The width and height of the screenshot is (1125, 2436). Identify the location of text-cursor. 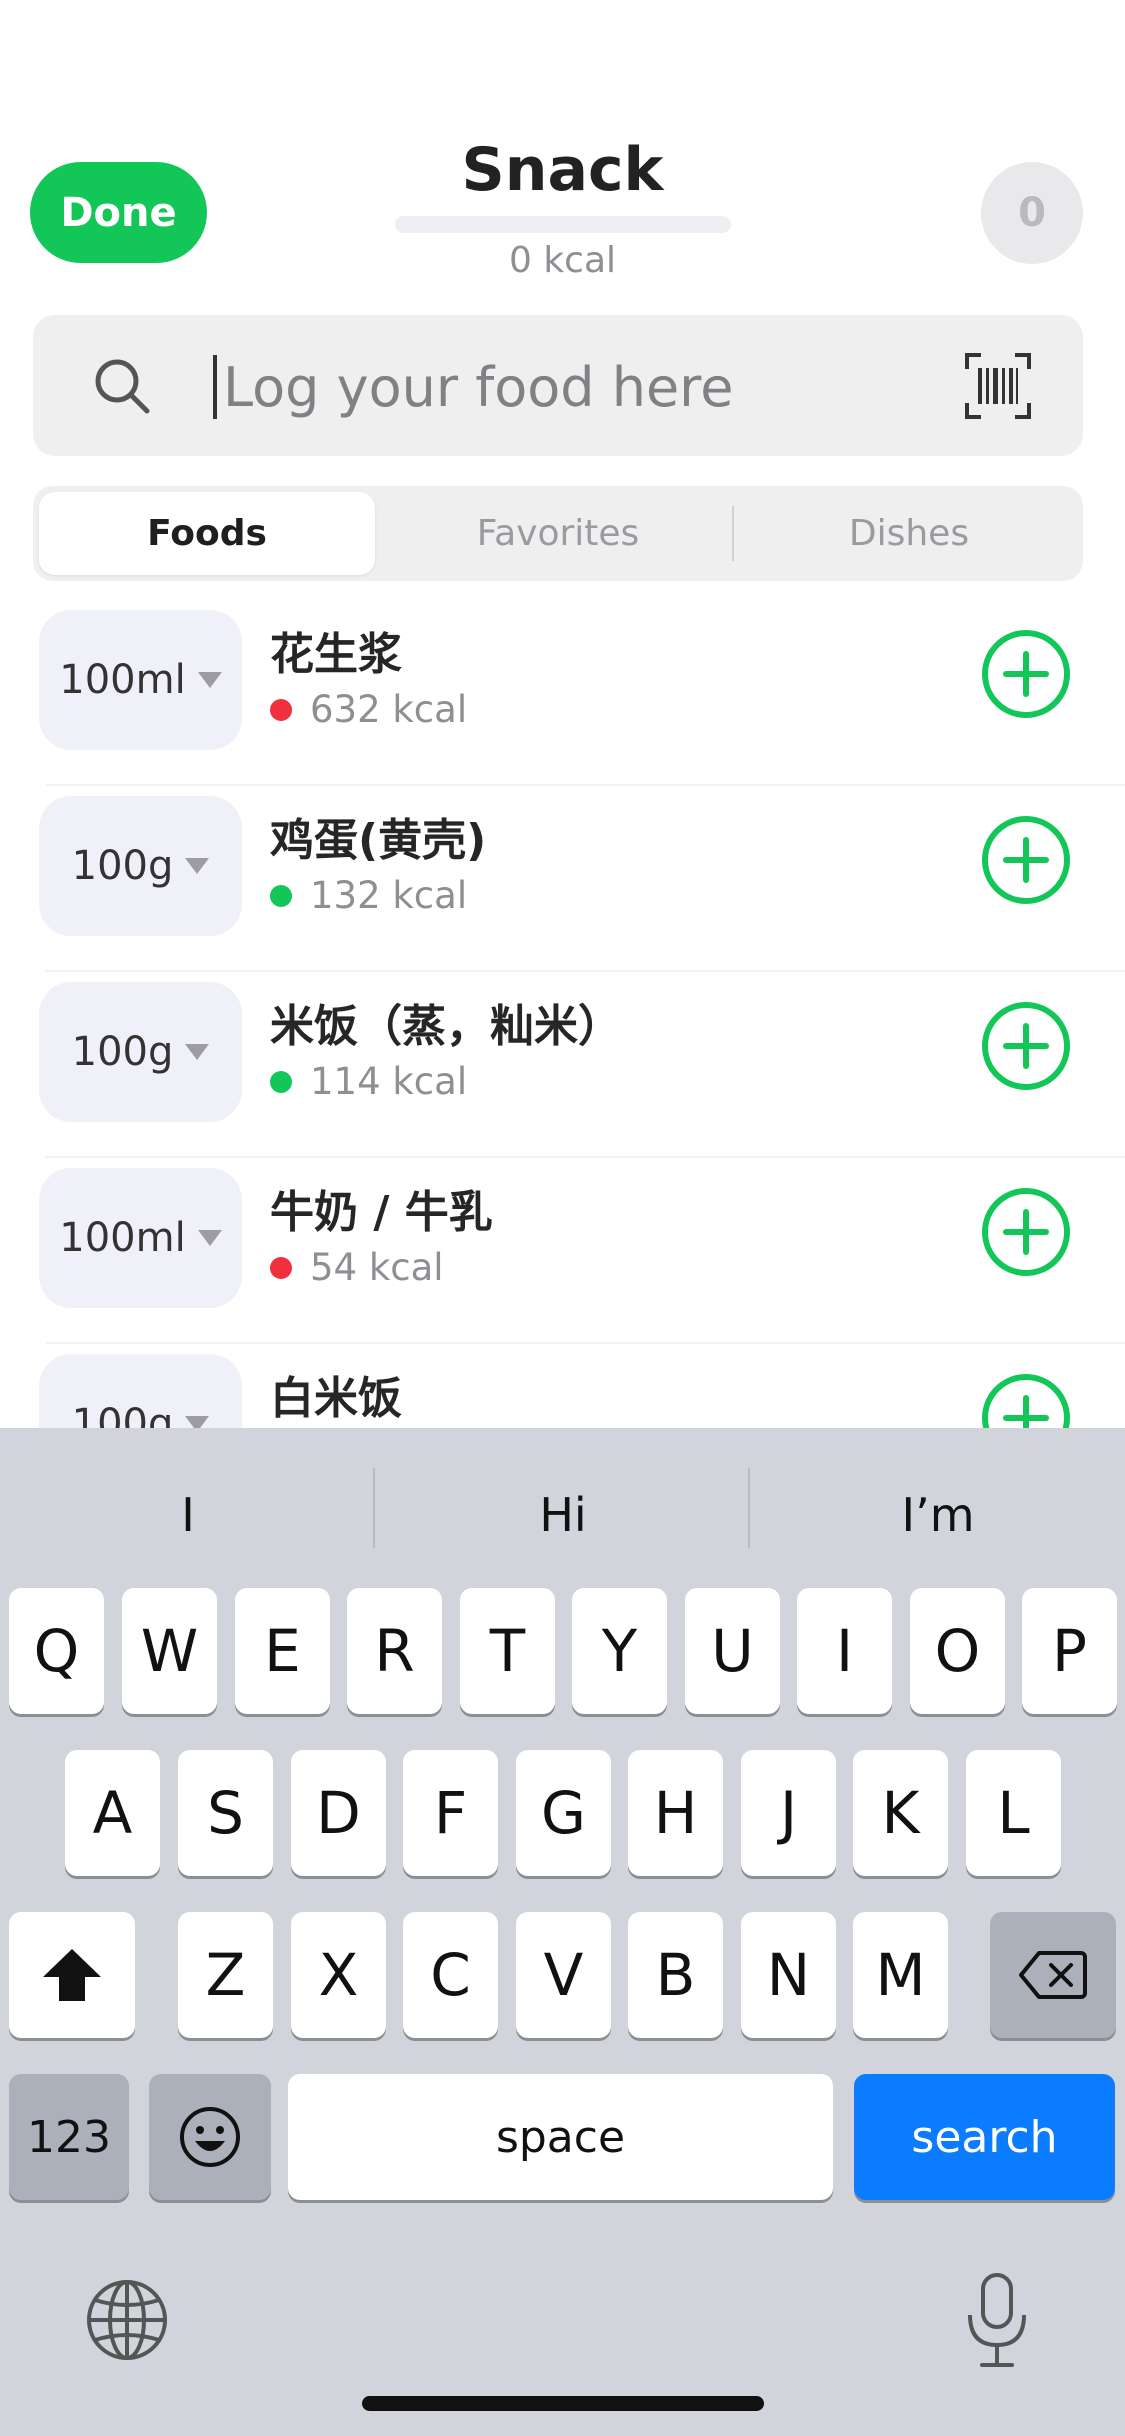
(215, 387).